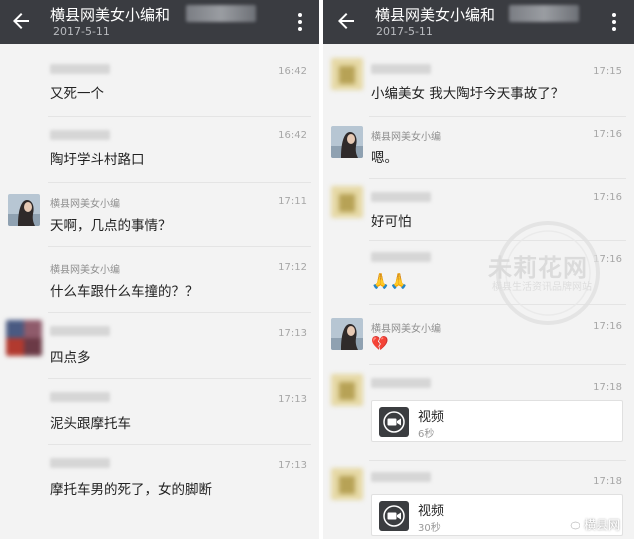 This screenshot has width=634, height=539. Describe the element at coordinates (97, 160) in the screenshot. I see `message-text: 陶圩学斗村路口` at that location.